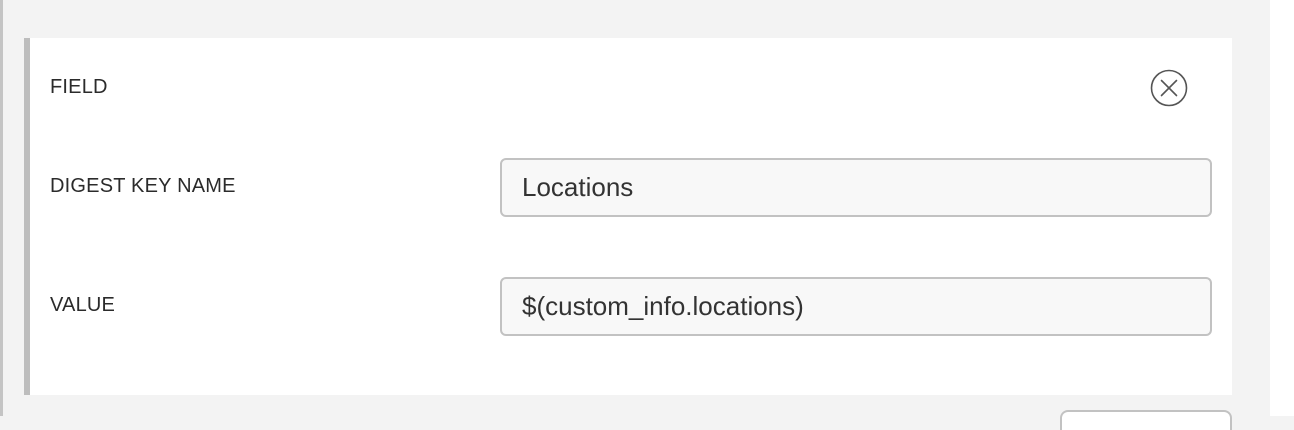 The height and width of the screenshot is (430, 1294). I want to click on digest-key-name-label: DIGEST KEY NAME, so click(143, 186).